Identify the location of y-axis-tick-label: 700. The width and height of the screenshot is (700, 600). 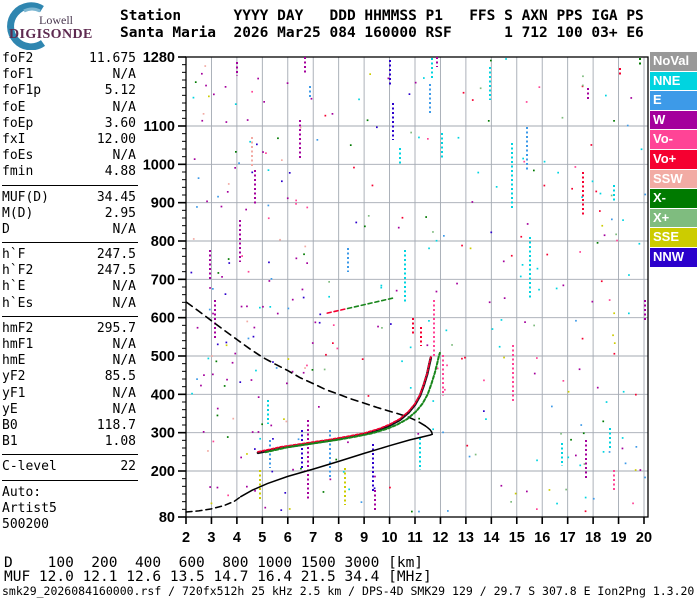
(163, 280).